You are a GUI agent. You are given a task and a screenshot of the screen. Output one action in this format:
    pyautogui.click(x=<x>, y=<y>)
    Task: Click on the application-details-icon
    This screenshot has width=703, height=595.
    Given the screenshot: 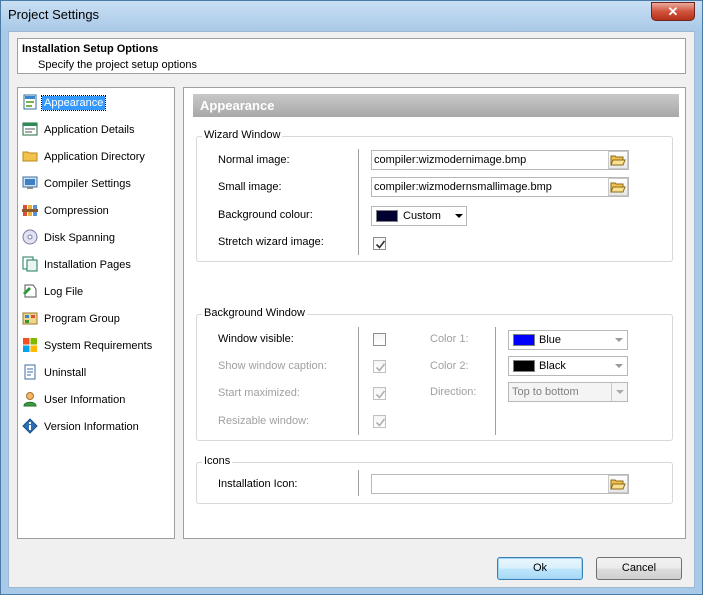 What is the action you would take?
    pyautogui.click(x=30, y=129)
    